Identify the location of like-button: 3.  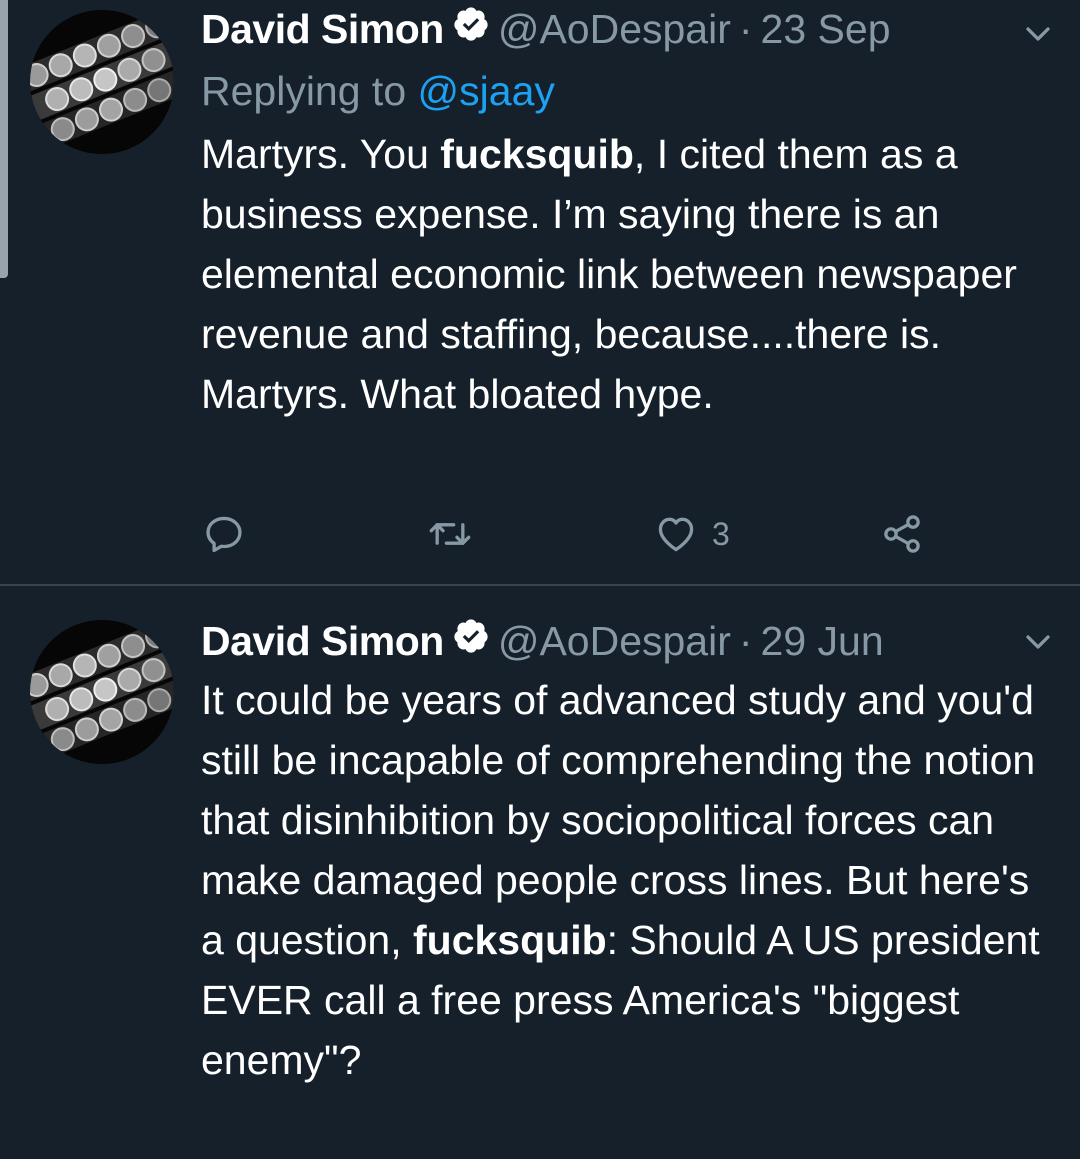
(692, 534).